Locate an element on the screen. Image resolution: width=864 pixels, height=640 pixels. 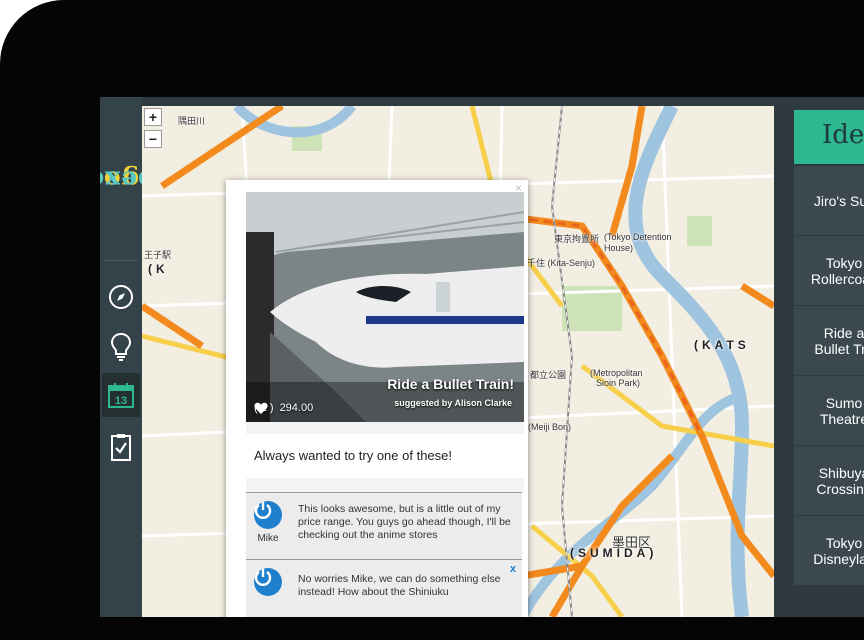
calendar-icon: 13 is located at coordinates (121, 395).